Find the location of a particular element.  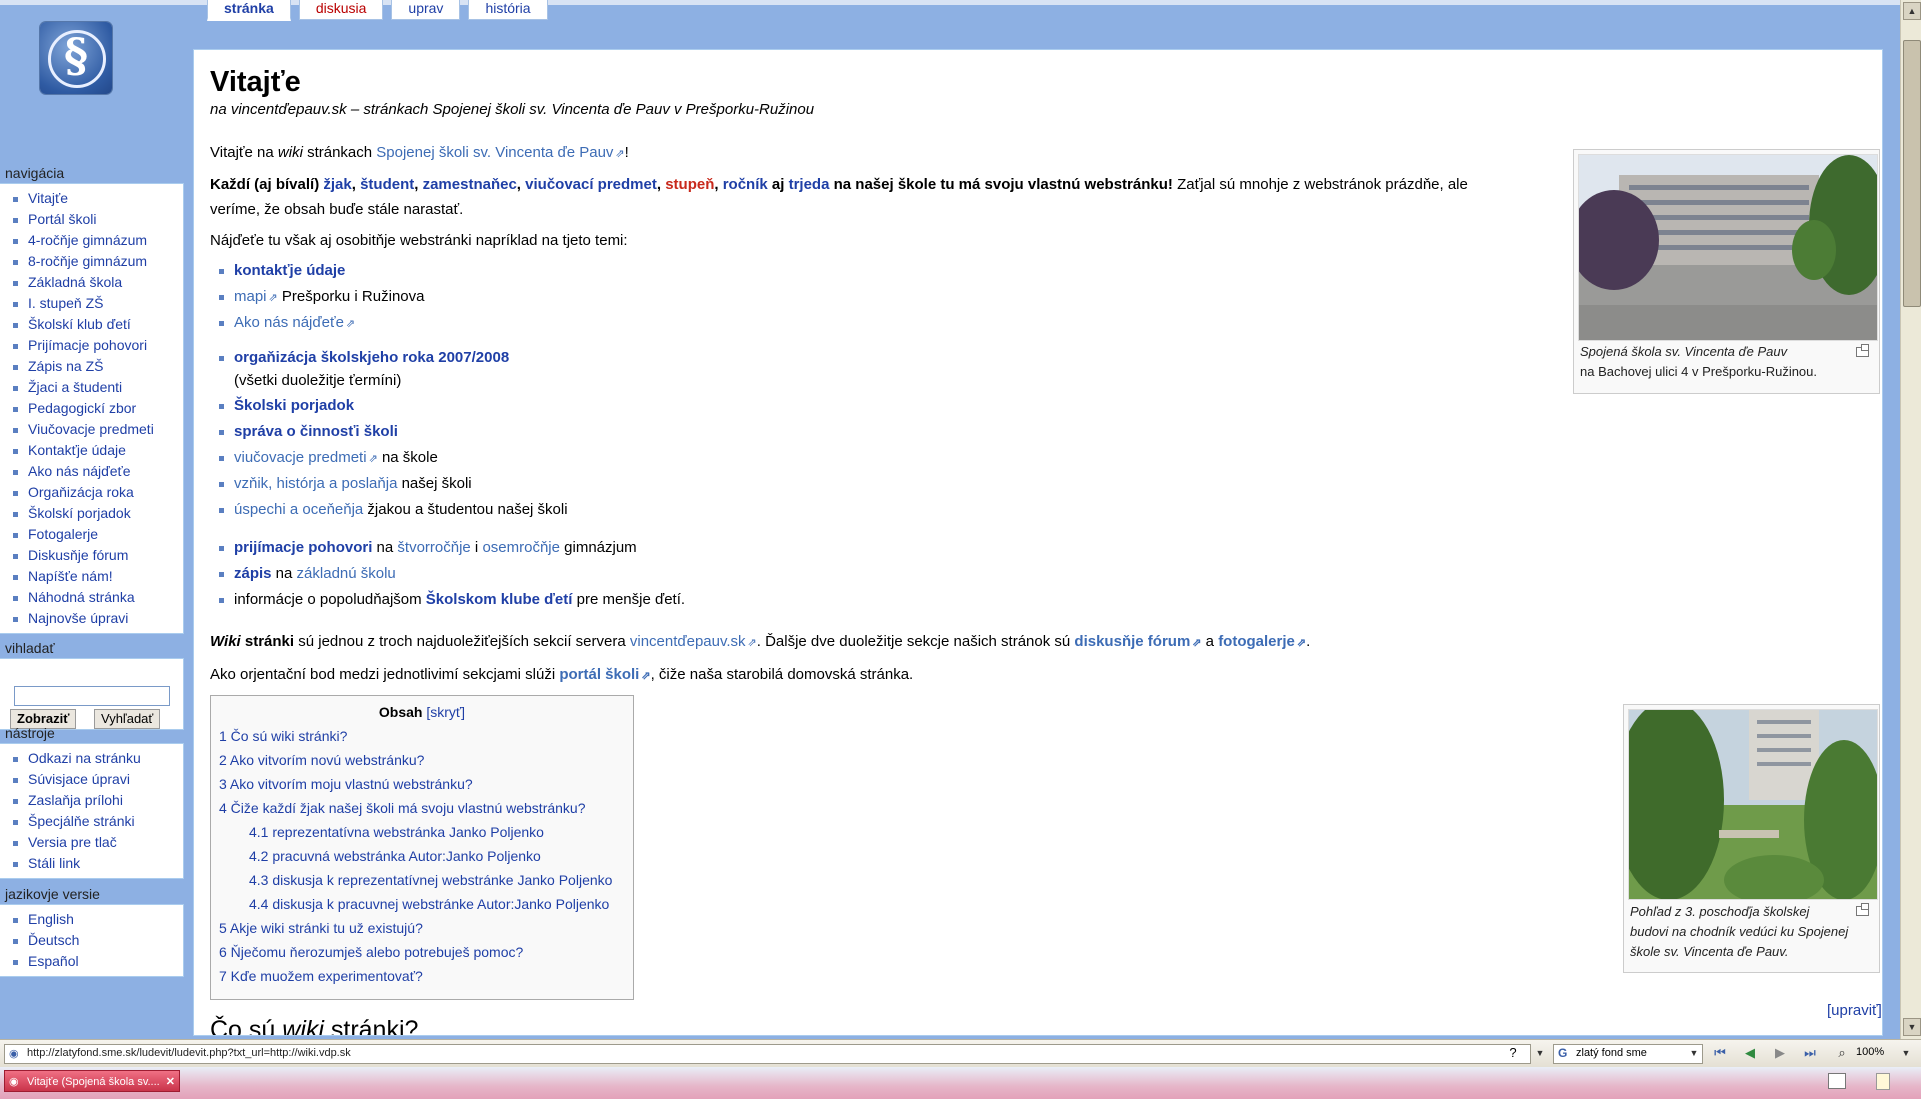

link-zjak: žjak is located at coordinates (337, 184).